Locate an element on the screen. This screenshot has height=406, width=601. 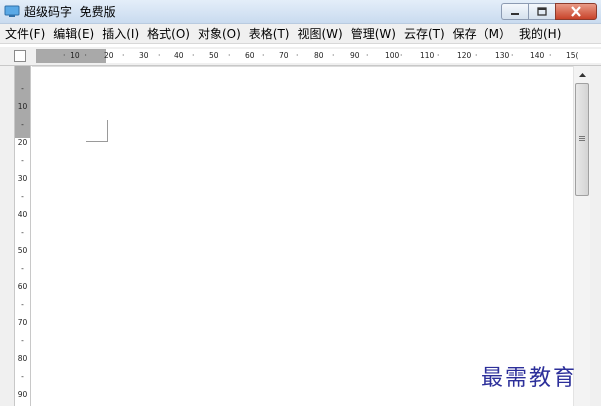
ruler-tick-label: 50 is located at coordinates (214, 55).